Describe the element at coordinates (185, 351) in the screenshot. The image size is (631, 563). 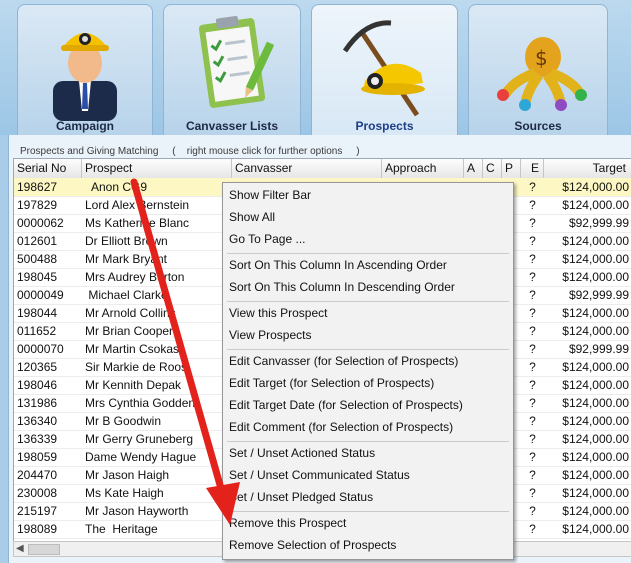
I see `red-annotation-arrow` at that location.